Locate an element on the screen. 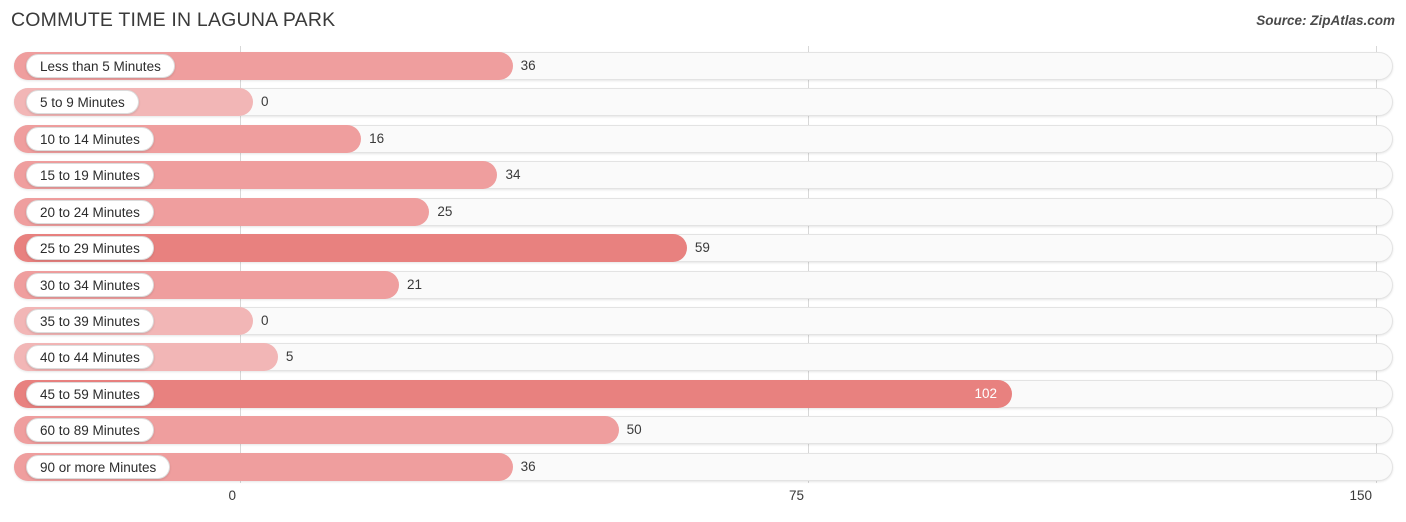 The image size is (1406, 522). bar-category-label: 25 to 29 Minutes is located at coordinates (90, 248).